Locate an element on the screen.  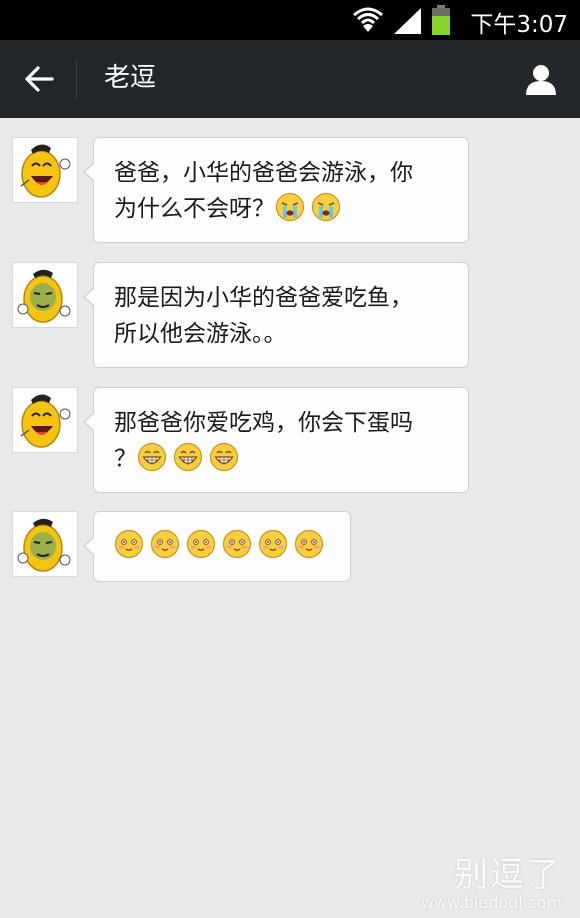
watermark: 别逗了 www.biedoul.com is located at coordinates (491, 884).